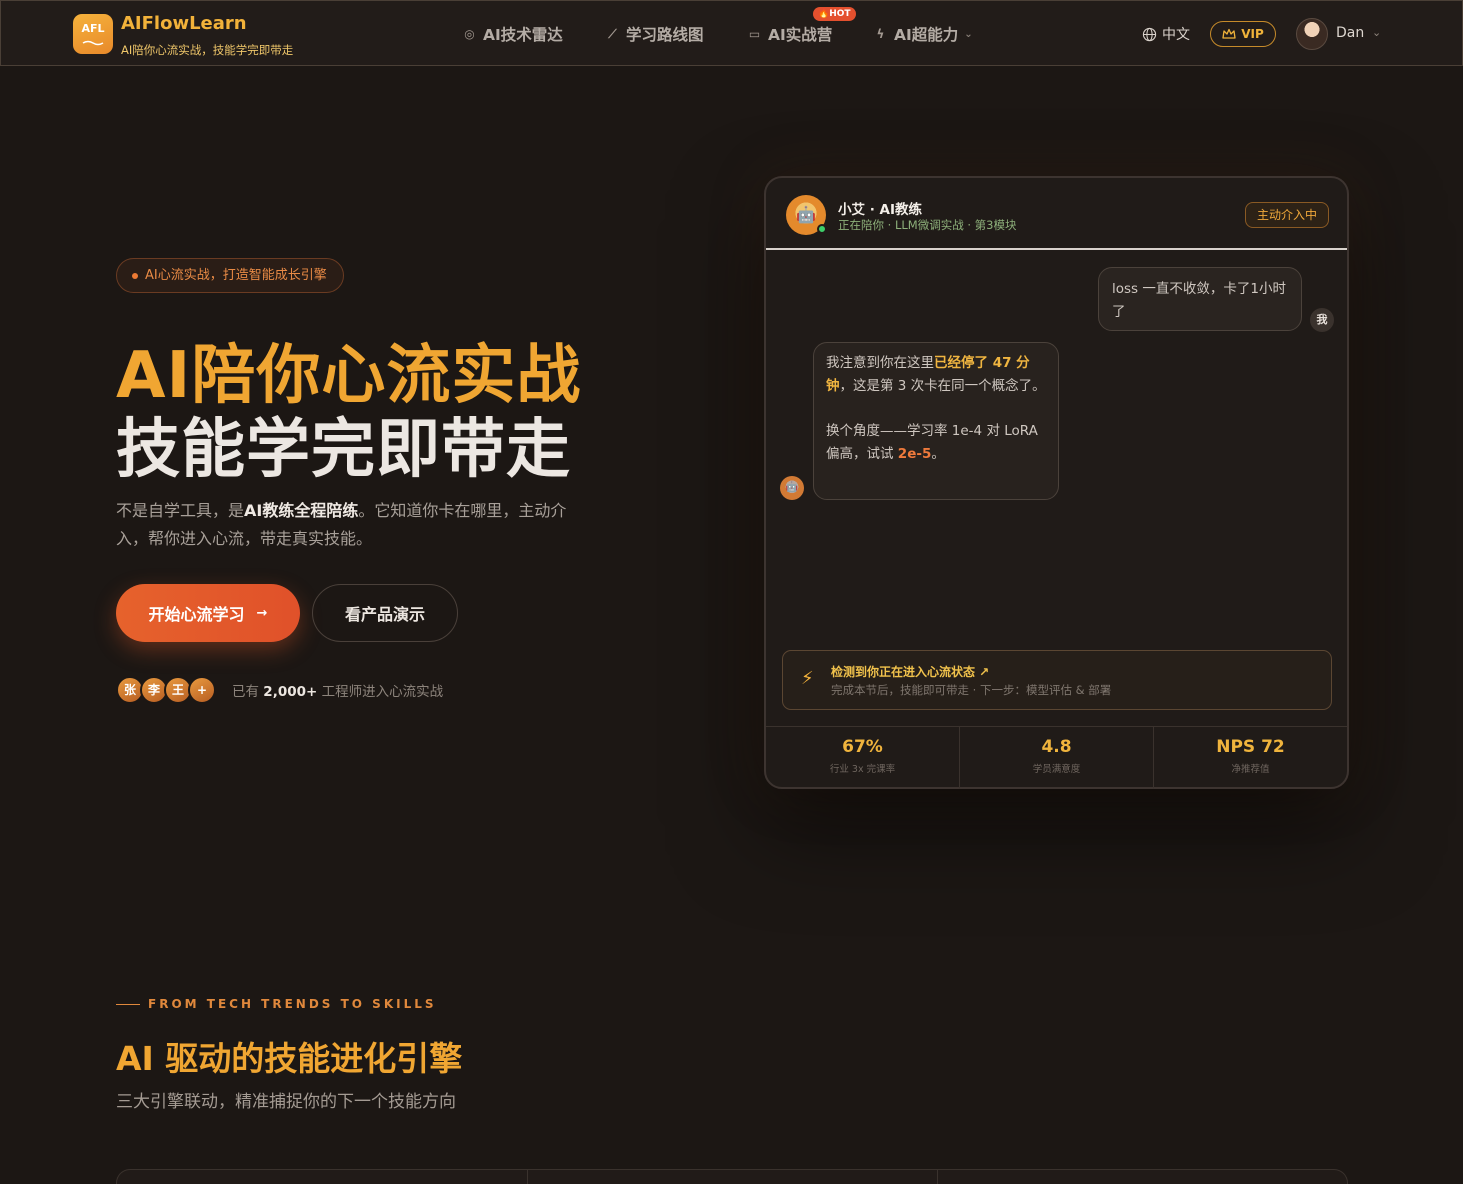 The image size is (1463, 1184). What do you see at coordinates (807, 678) in the screenshot?
I see `lightning-icon: ⚡` at bounding box center [807, 678].